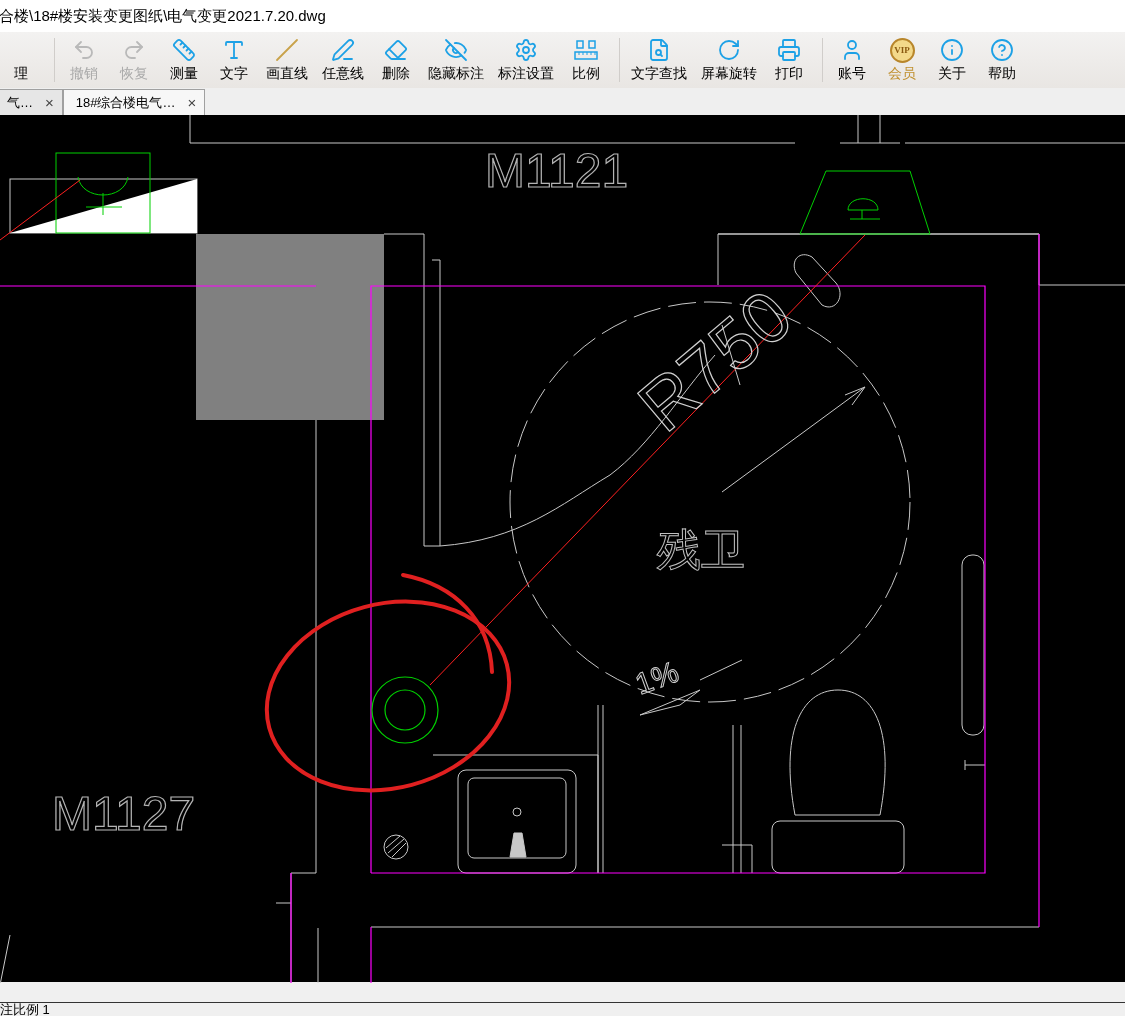  I want to click on toolbar-button: 账号, so click(852, 59).